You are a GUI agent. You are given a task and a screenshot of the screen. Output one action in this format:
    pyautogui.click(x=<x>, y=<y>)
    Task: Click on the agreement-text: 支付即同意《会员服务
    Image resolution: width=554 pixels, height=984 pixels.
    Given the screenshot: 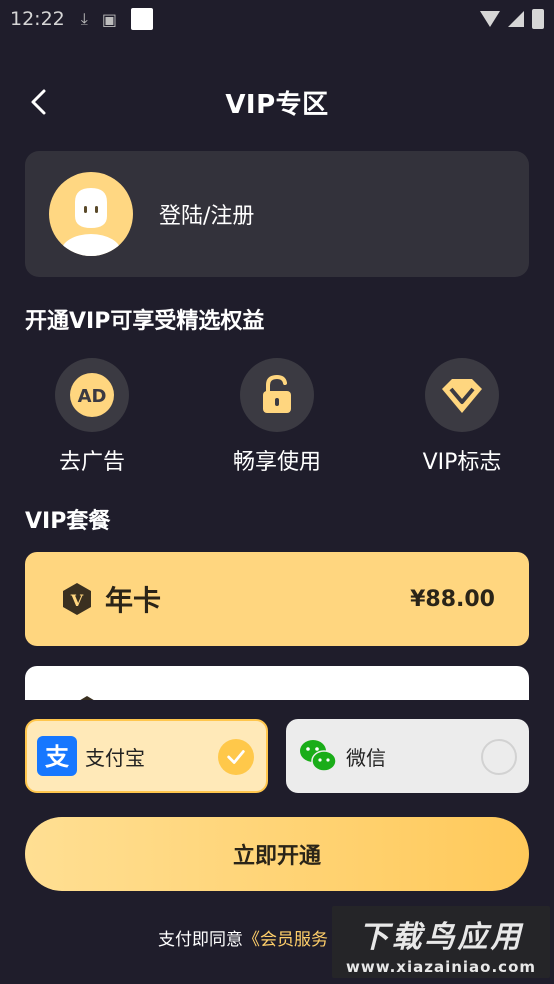 What is the action you would take?
    pyautogui.click(x=243, y=937)
    